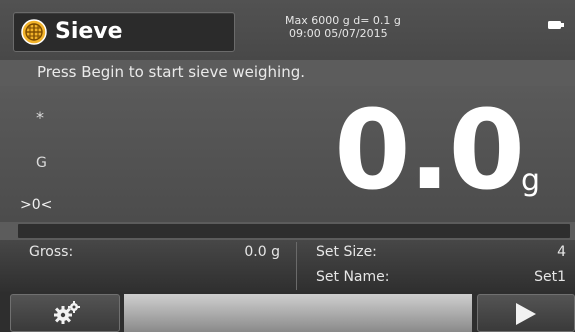  What do you see at coordinates (41, 163) in the screenshot?
I see `gross-indicator: G` at bounding box center [41, 163].